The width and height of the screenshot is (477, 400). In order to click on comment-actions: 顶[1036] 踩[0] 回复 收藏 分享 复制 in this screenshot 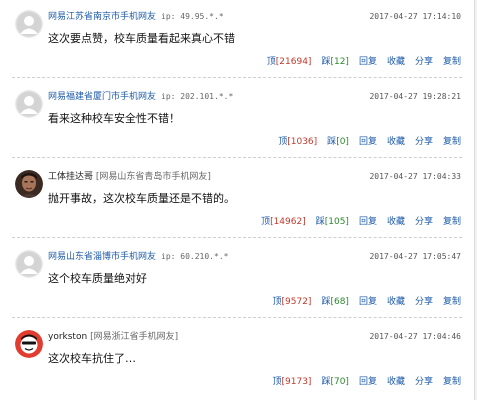, I will do `click(369, 142)`.